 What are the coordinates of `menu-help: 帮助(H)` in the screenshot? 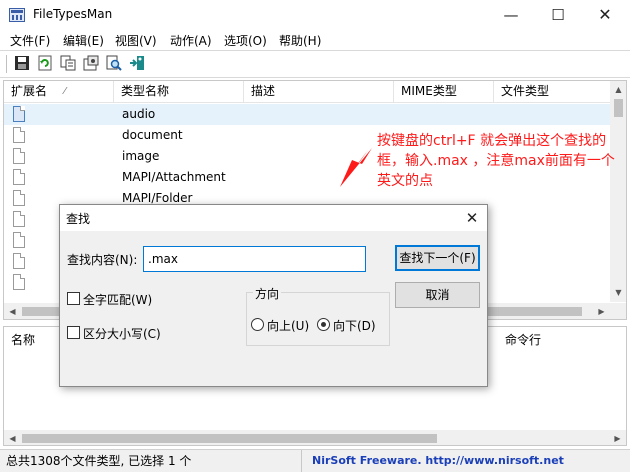 It's located at (300, 40).